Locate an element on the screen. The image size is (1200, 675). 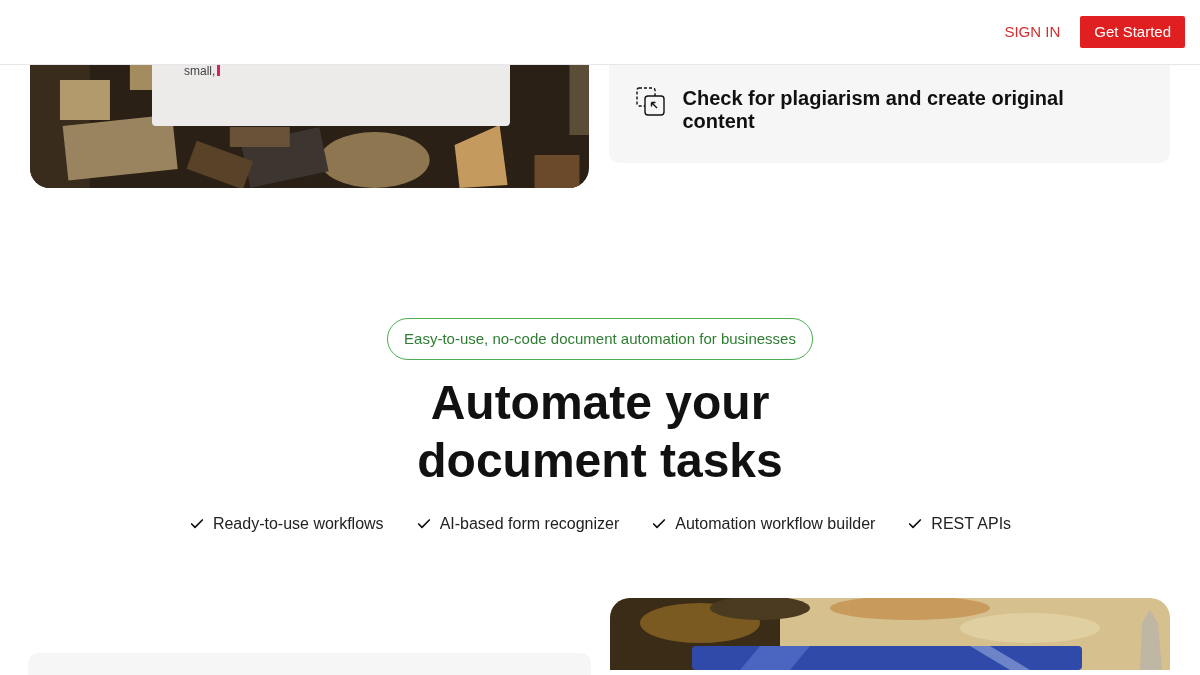
feature-title: Check for plagiarism and create original content is located at coordinates (873, 110).